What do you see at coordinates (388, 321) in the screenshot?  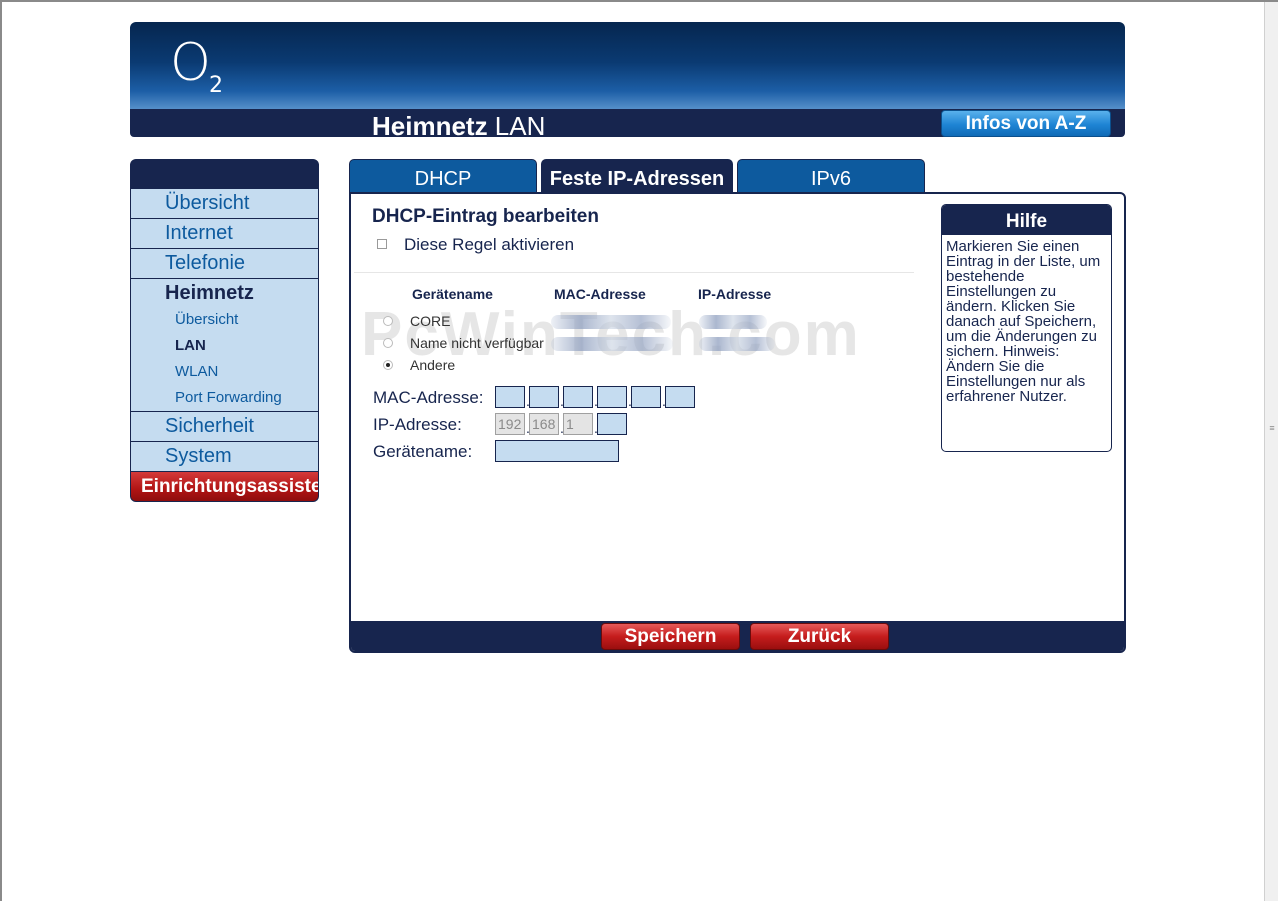 I see `device-radio-core` at bounding box center [388, 321].